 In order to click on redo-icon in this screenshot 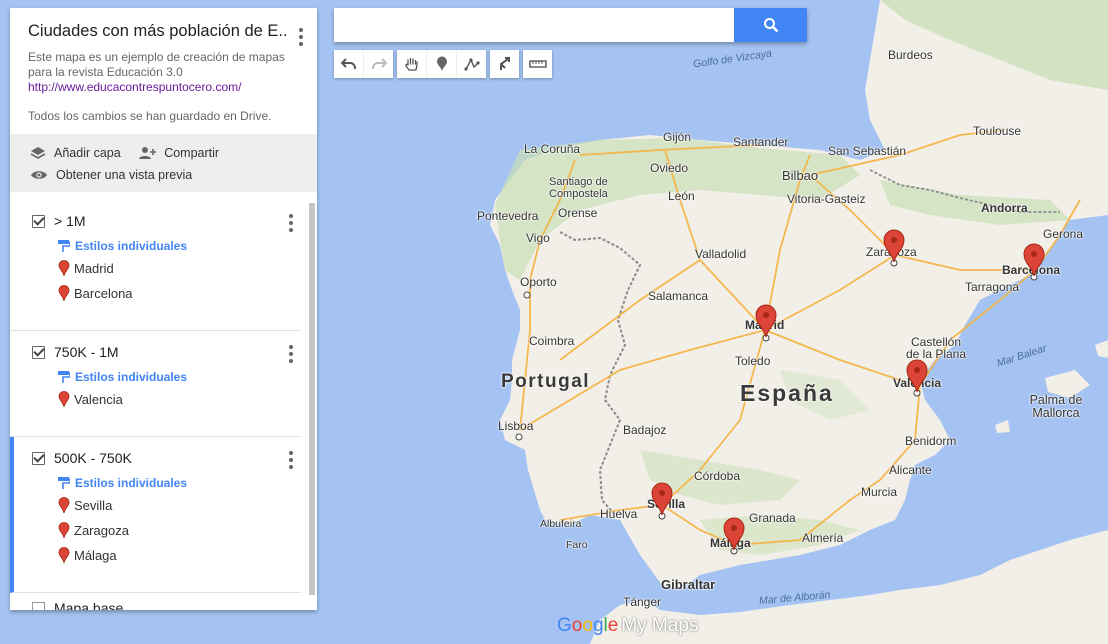, I will do `click(379, 63)`.